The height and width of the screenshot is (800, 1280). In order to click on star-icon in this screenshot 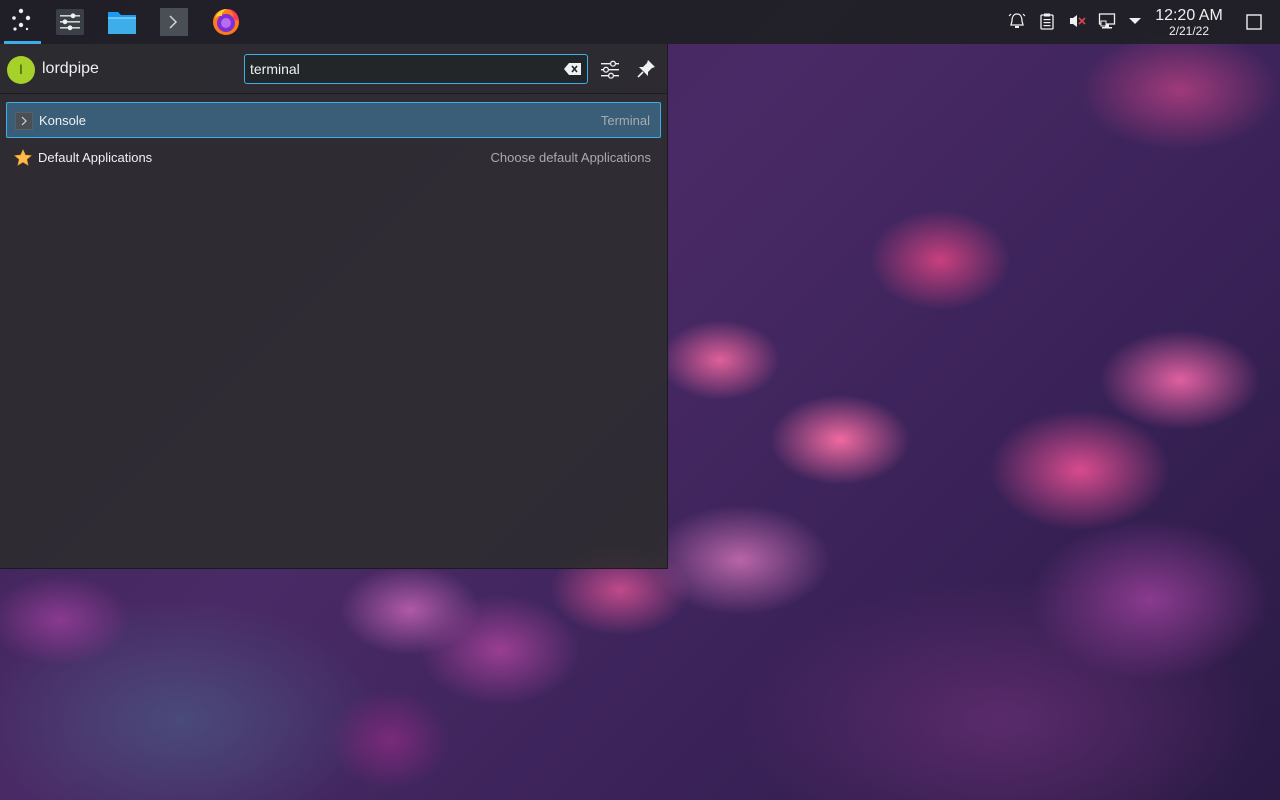, I will do `click(23, 158)`.